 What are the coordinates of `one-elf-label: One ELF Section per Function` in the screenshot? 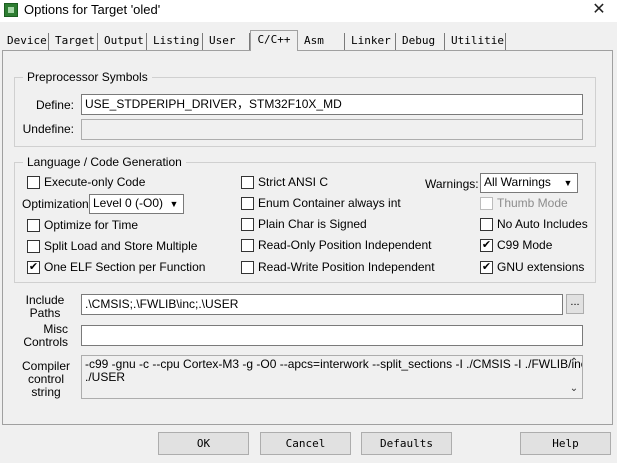 It's located at (125, 267).